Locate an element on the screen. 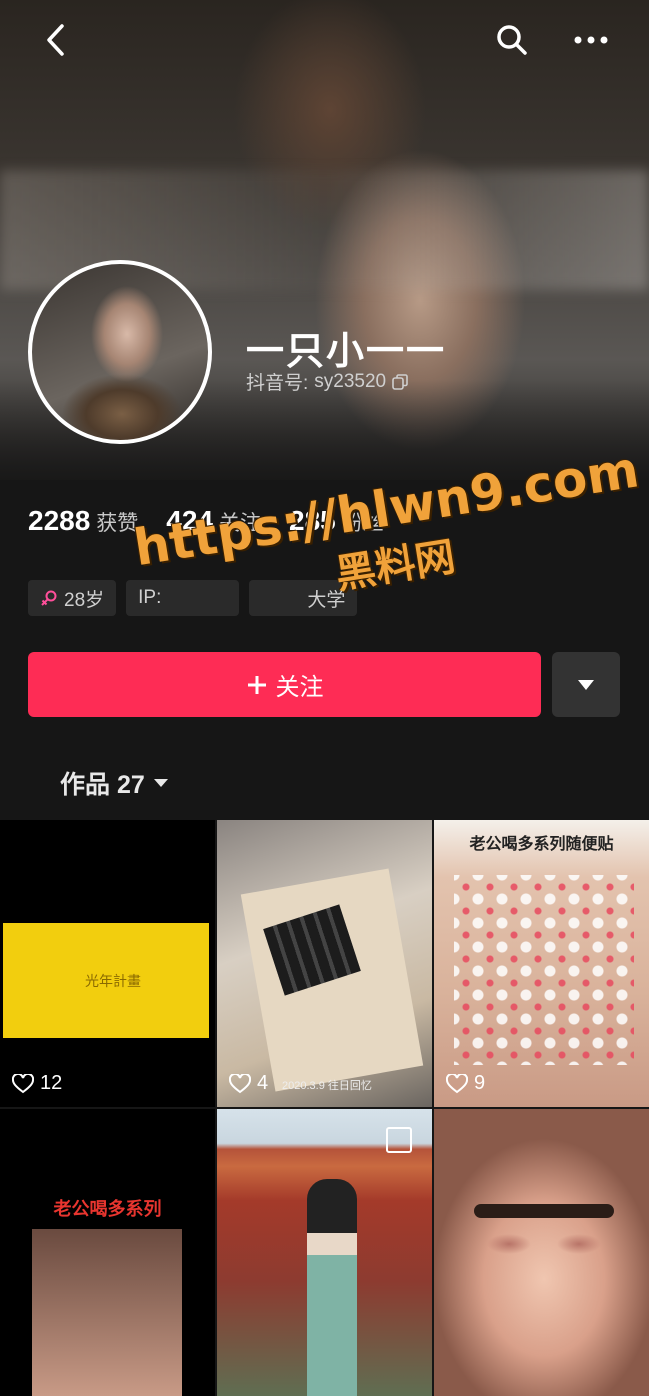 This screenshot has width=649, height=1396. more-button is located at coordinates (591, 40).